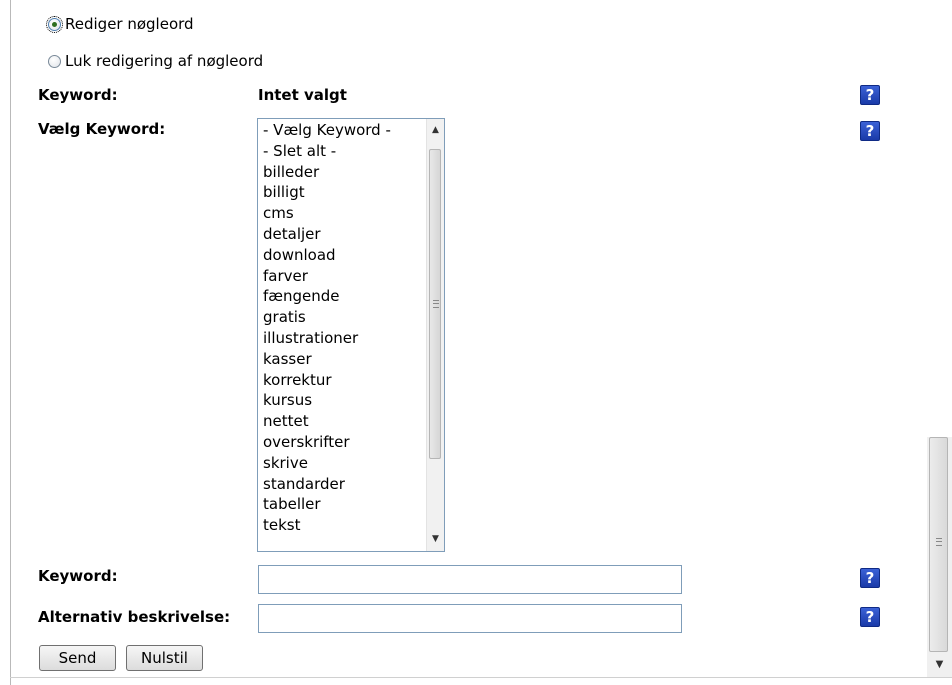  I want to click on keyword-option: download, so click(343, 255).